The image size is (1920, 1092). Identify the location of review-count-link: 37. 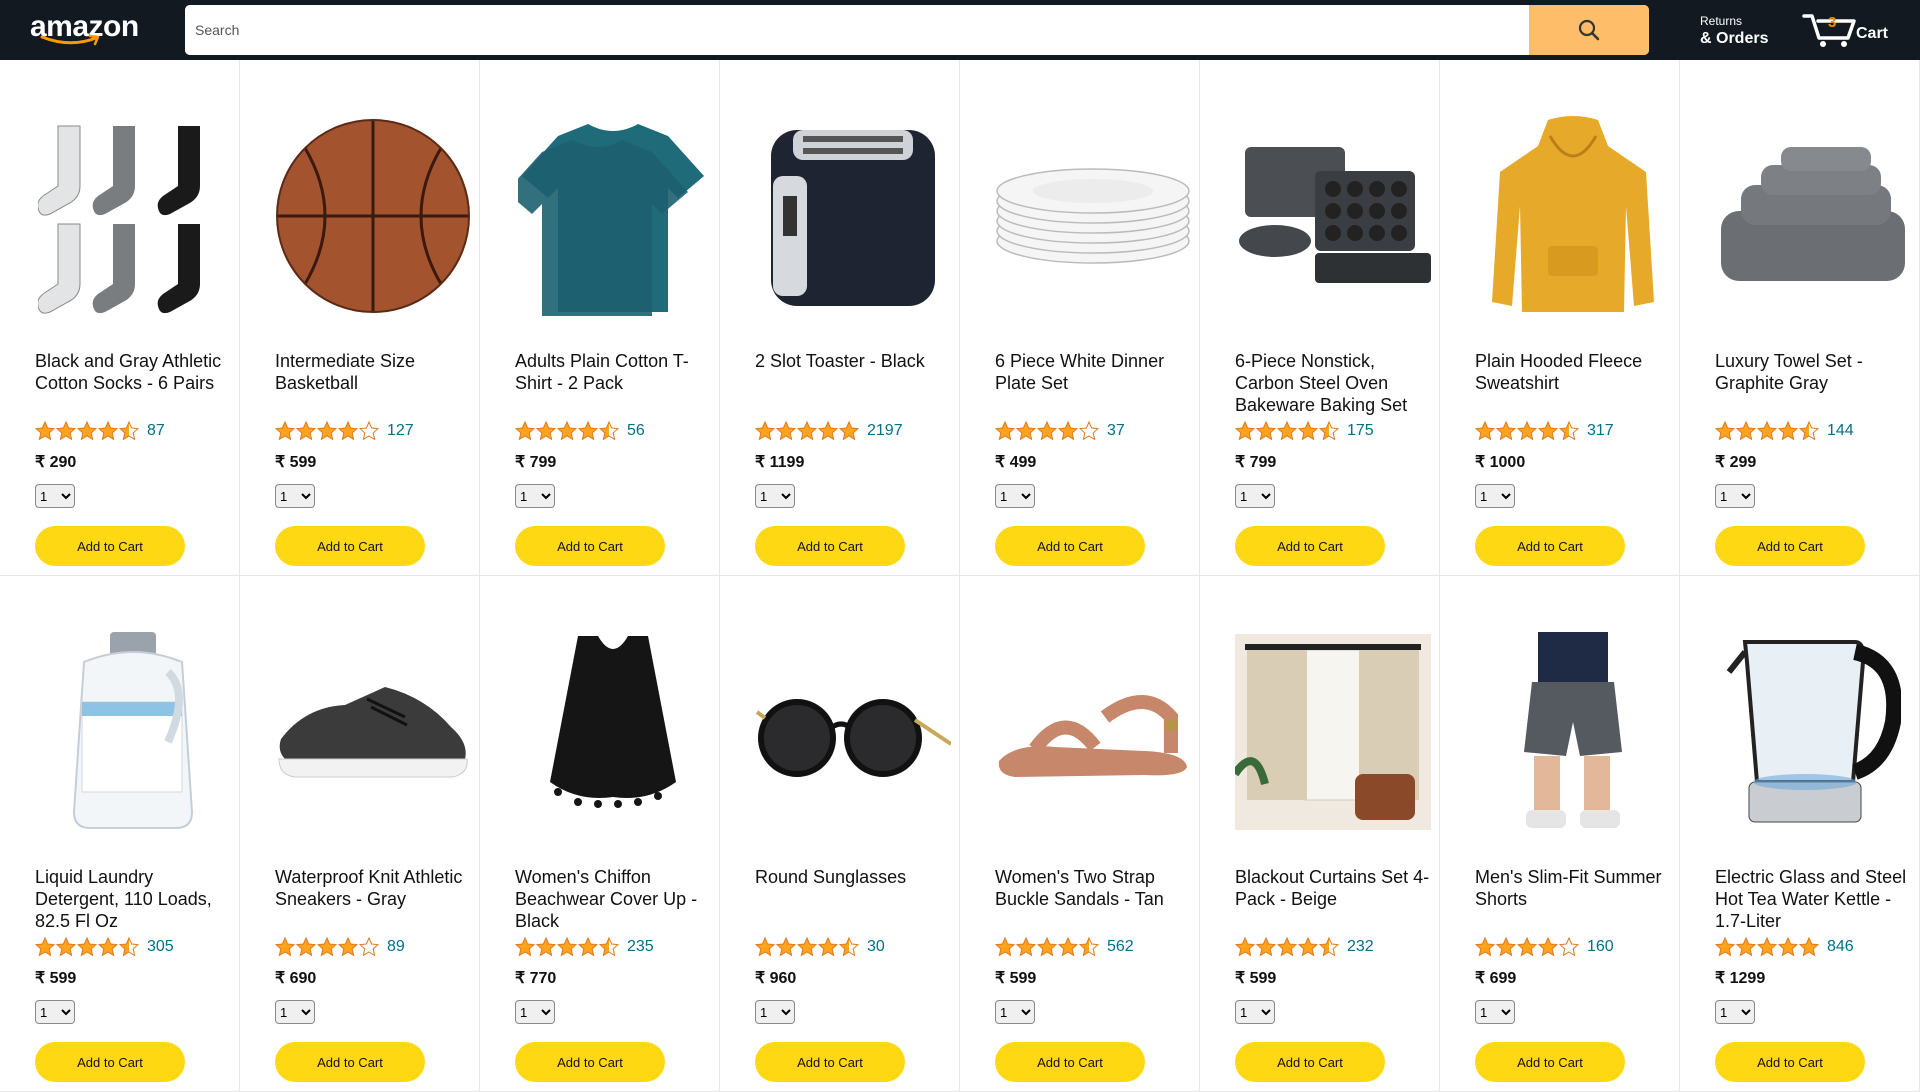
(1116, 431).